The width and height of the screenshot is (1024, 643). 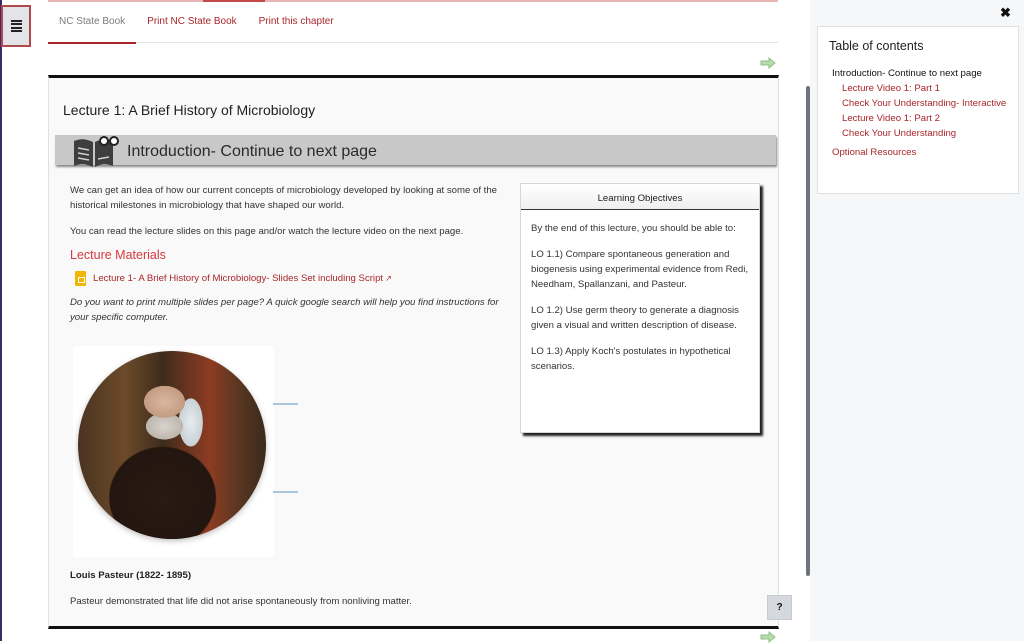 What do you see at coordinates (1005, 13) in the screenshot?
I see `close-icon: ✖` at bounding box center [1005, 13].